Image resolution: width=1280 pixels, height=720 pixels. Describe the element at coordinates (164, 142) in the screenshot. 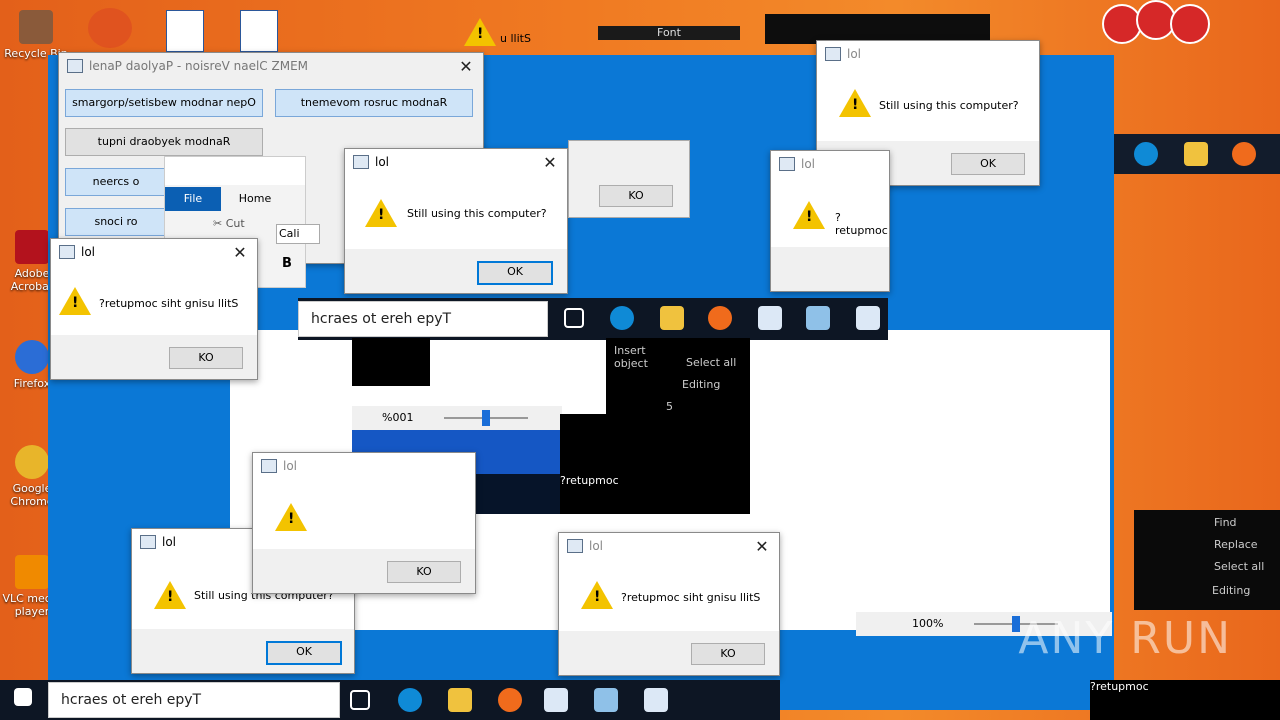

I see `memz-button-keyboard: tupni draobyek modnaR` at that location.